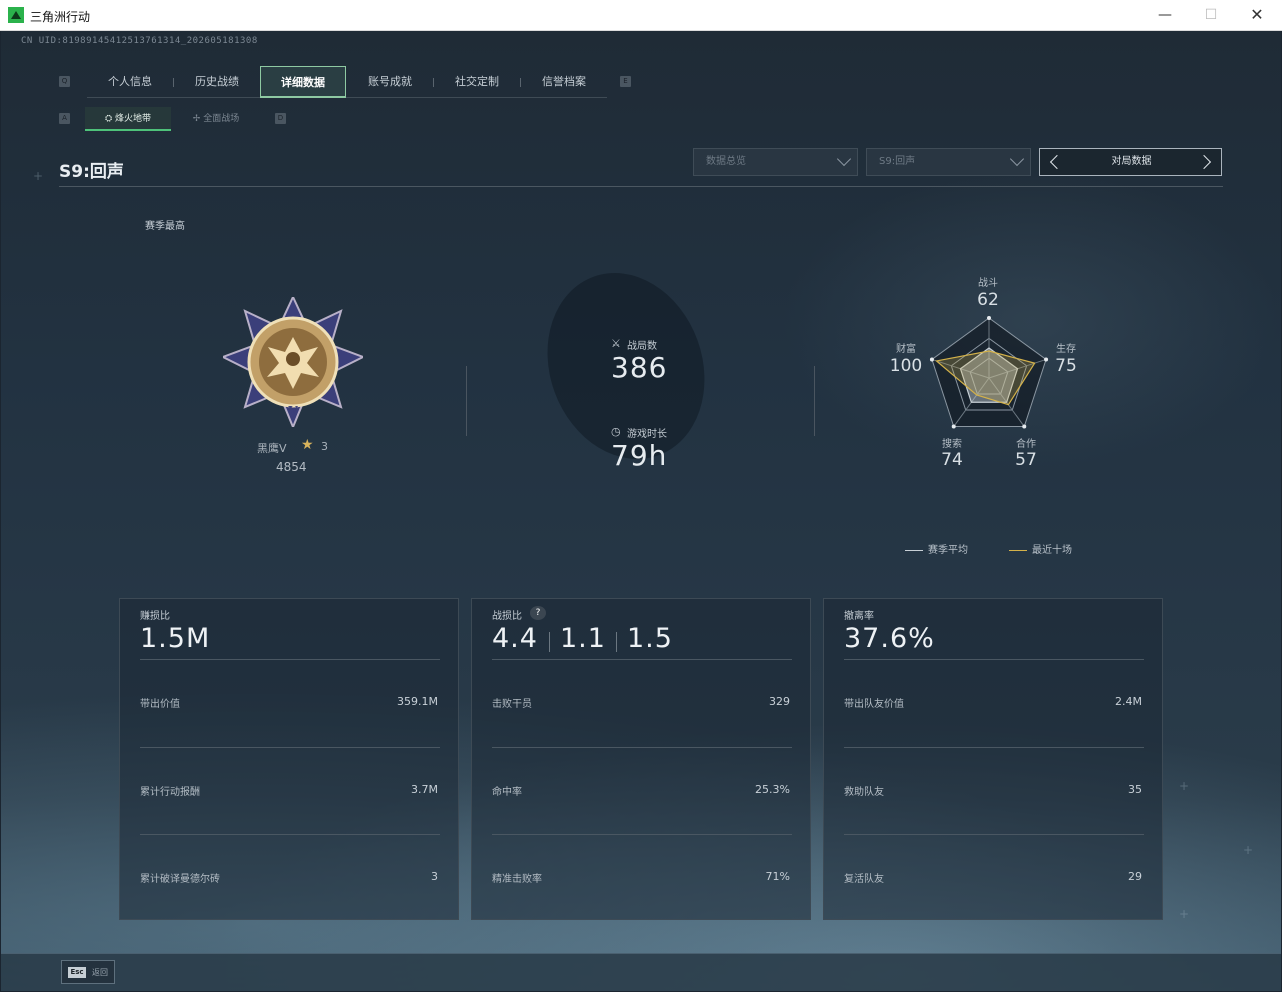 This screenshot has height=992, width=1282. Describe the element at coordinates (993, 759) in the screenshot. I see `extraction-rate-card: 撤离率 37.6% 带出队友价值 2.4M 救助队友 35 复活队友 29` at that location.